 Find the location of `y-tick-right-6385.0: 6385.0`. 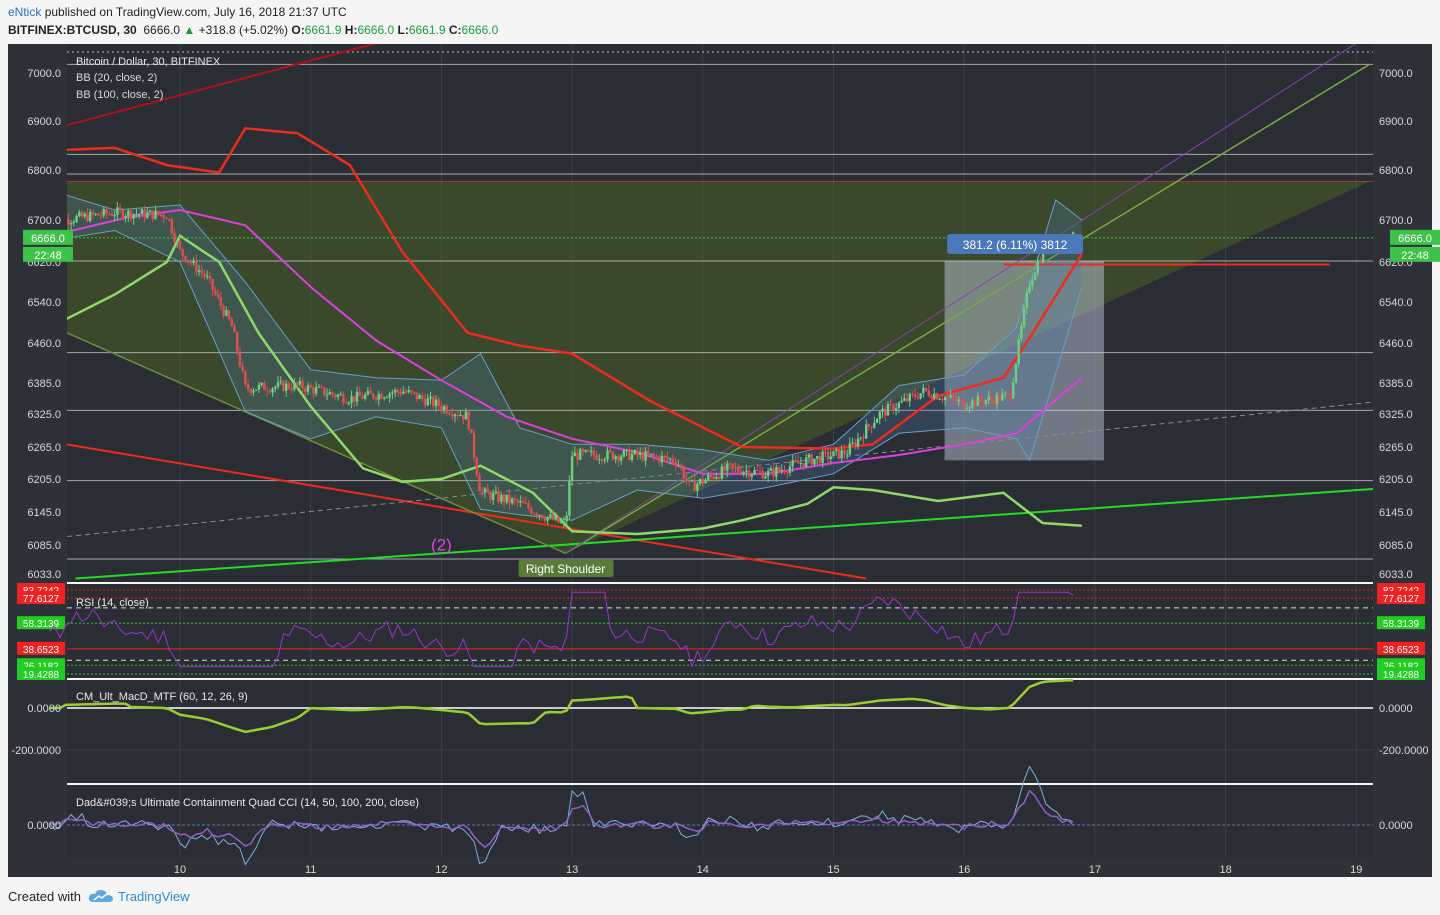

y-tick-right-6385.0: 6385.0 is located at coordinates (1396, 384).